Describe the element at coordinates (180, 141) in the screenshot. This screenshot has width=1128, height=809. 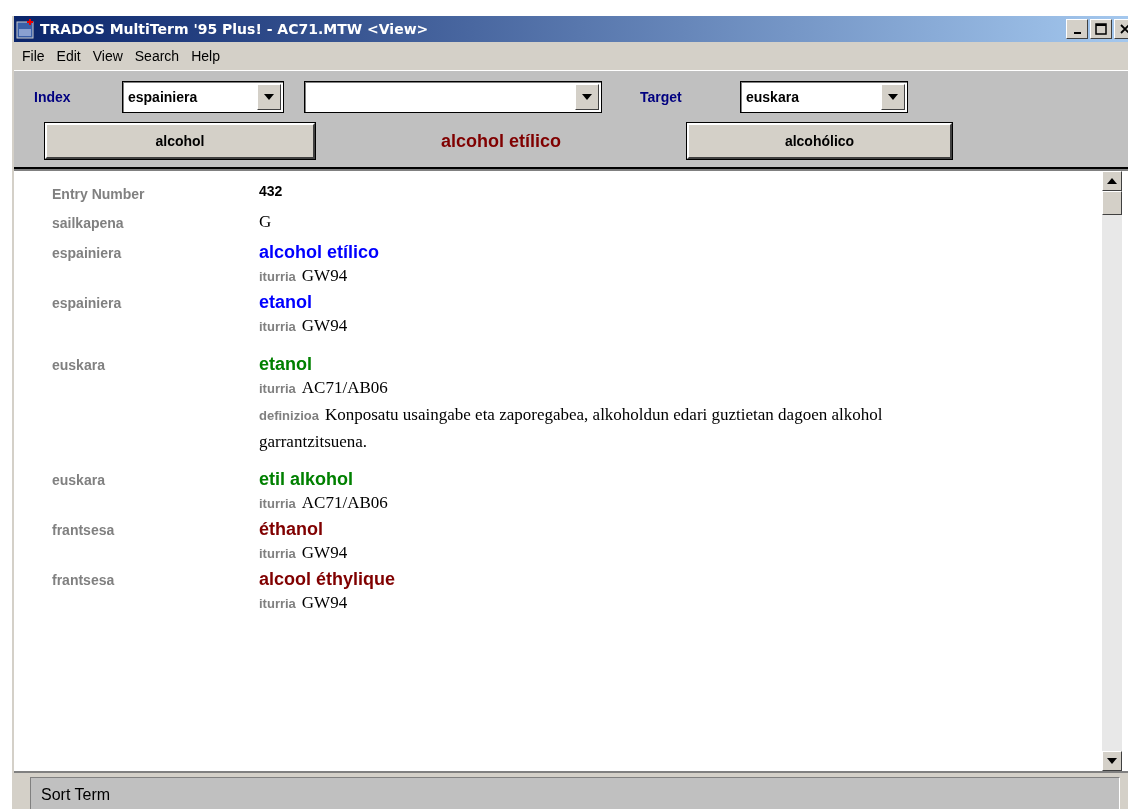
I see `previous-term-button: alcohol` at that location.